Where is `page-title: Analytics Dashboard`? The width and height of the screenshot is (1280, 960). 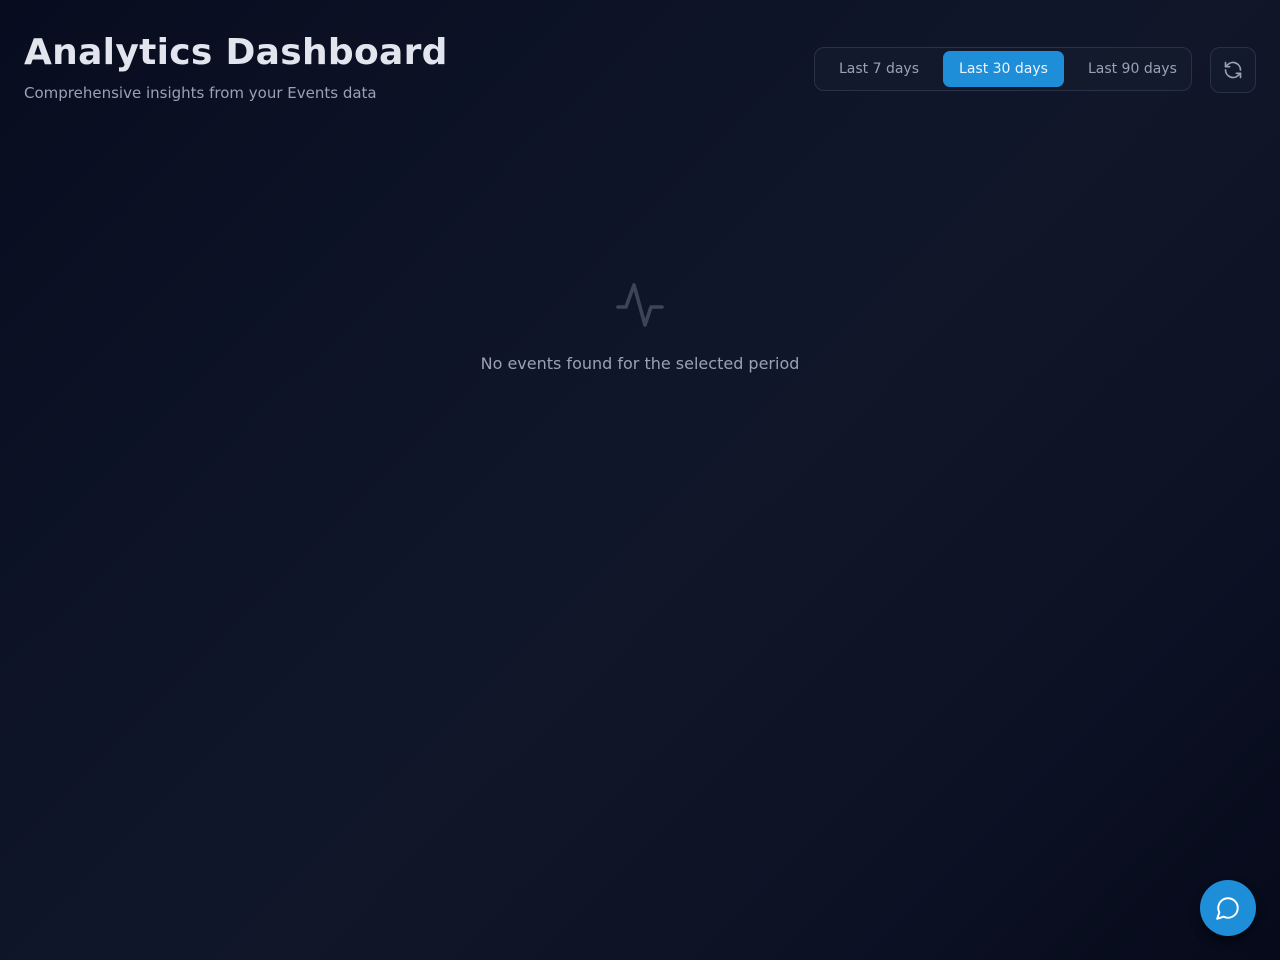 page-title: Analytics Dashboard is located at coordinates (236, 52).